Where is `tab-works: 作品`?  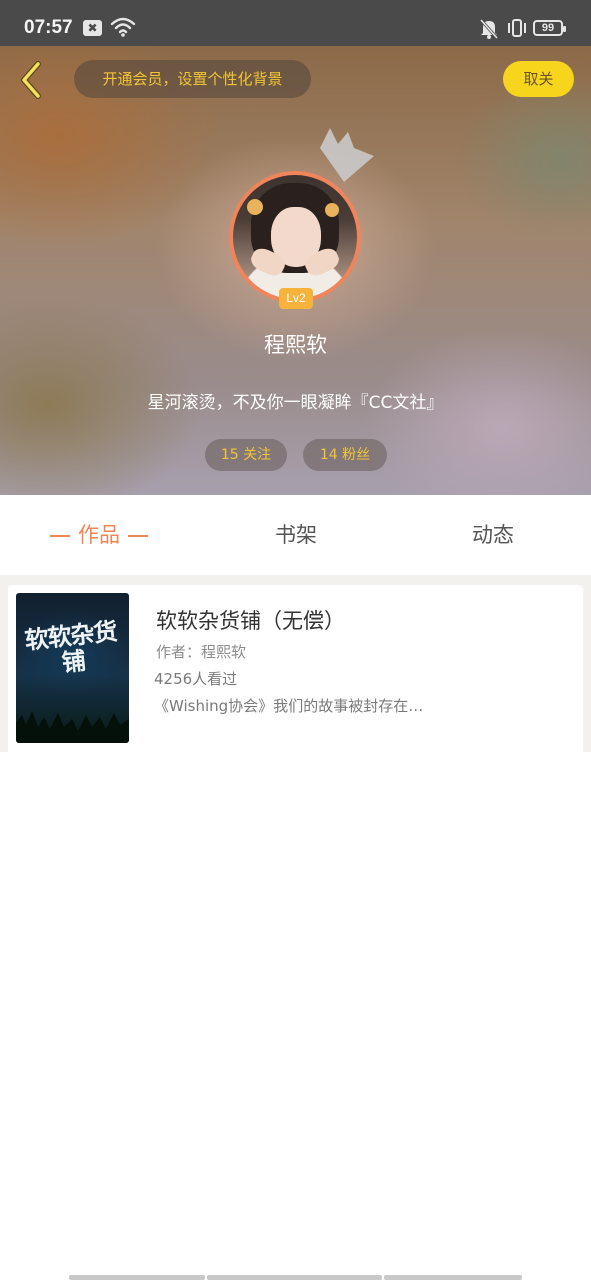
tab-works: 作品 is located at coordinates (99, 535).